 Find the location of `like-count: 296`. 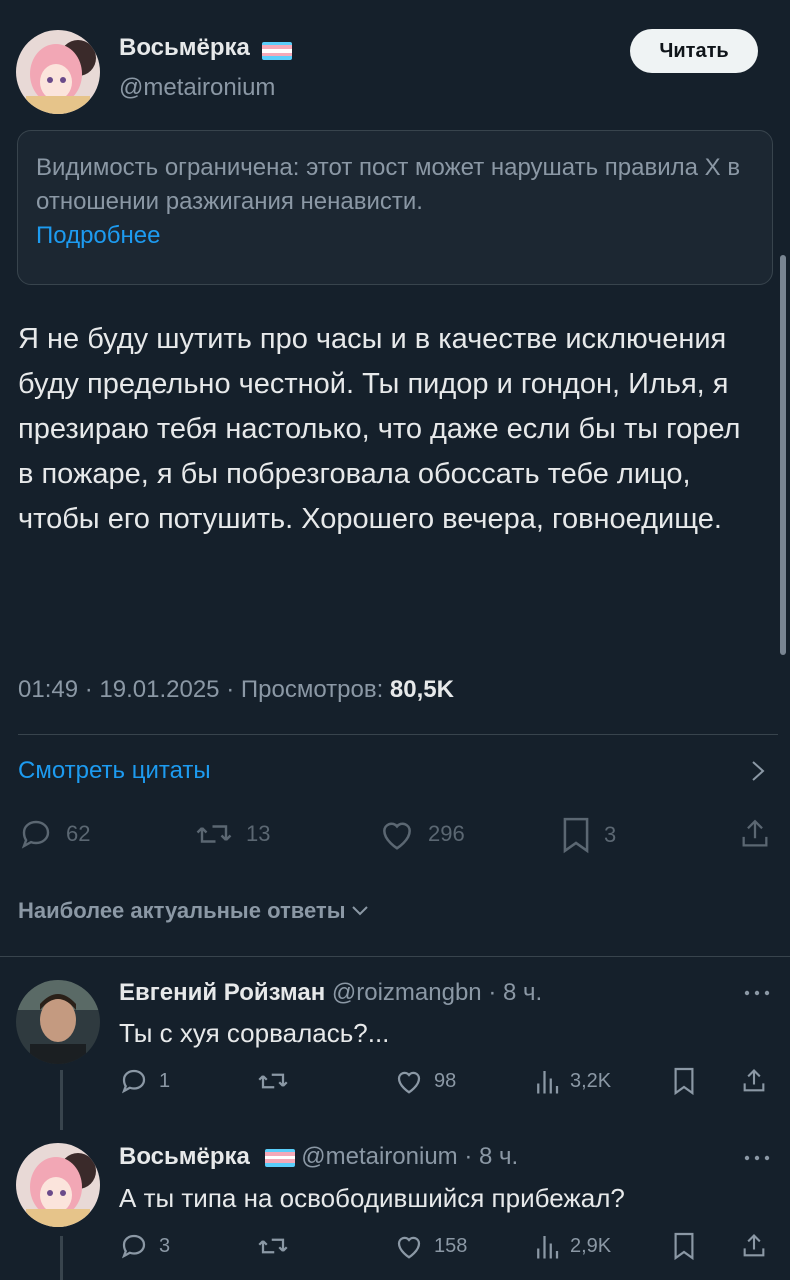

like-count: 296 is located at coordinates (446, 833).